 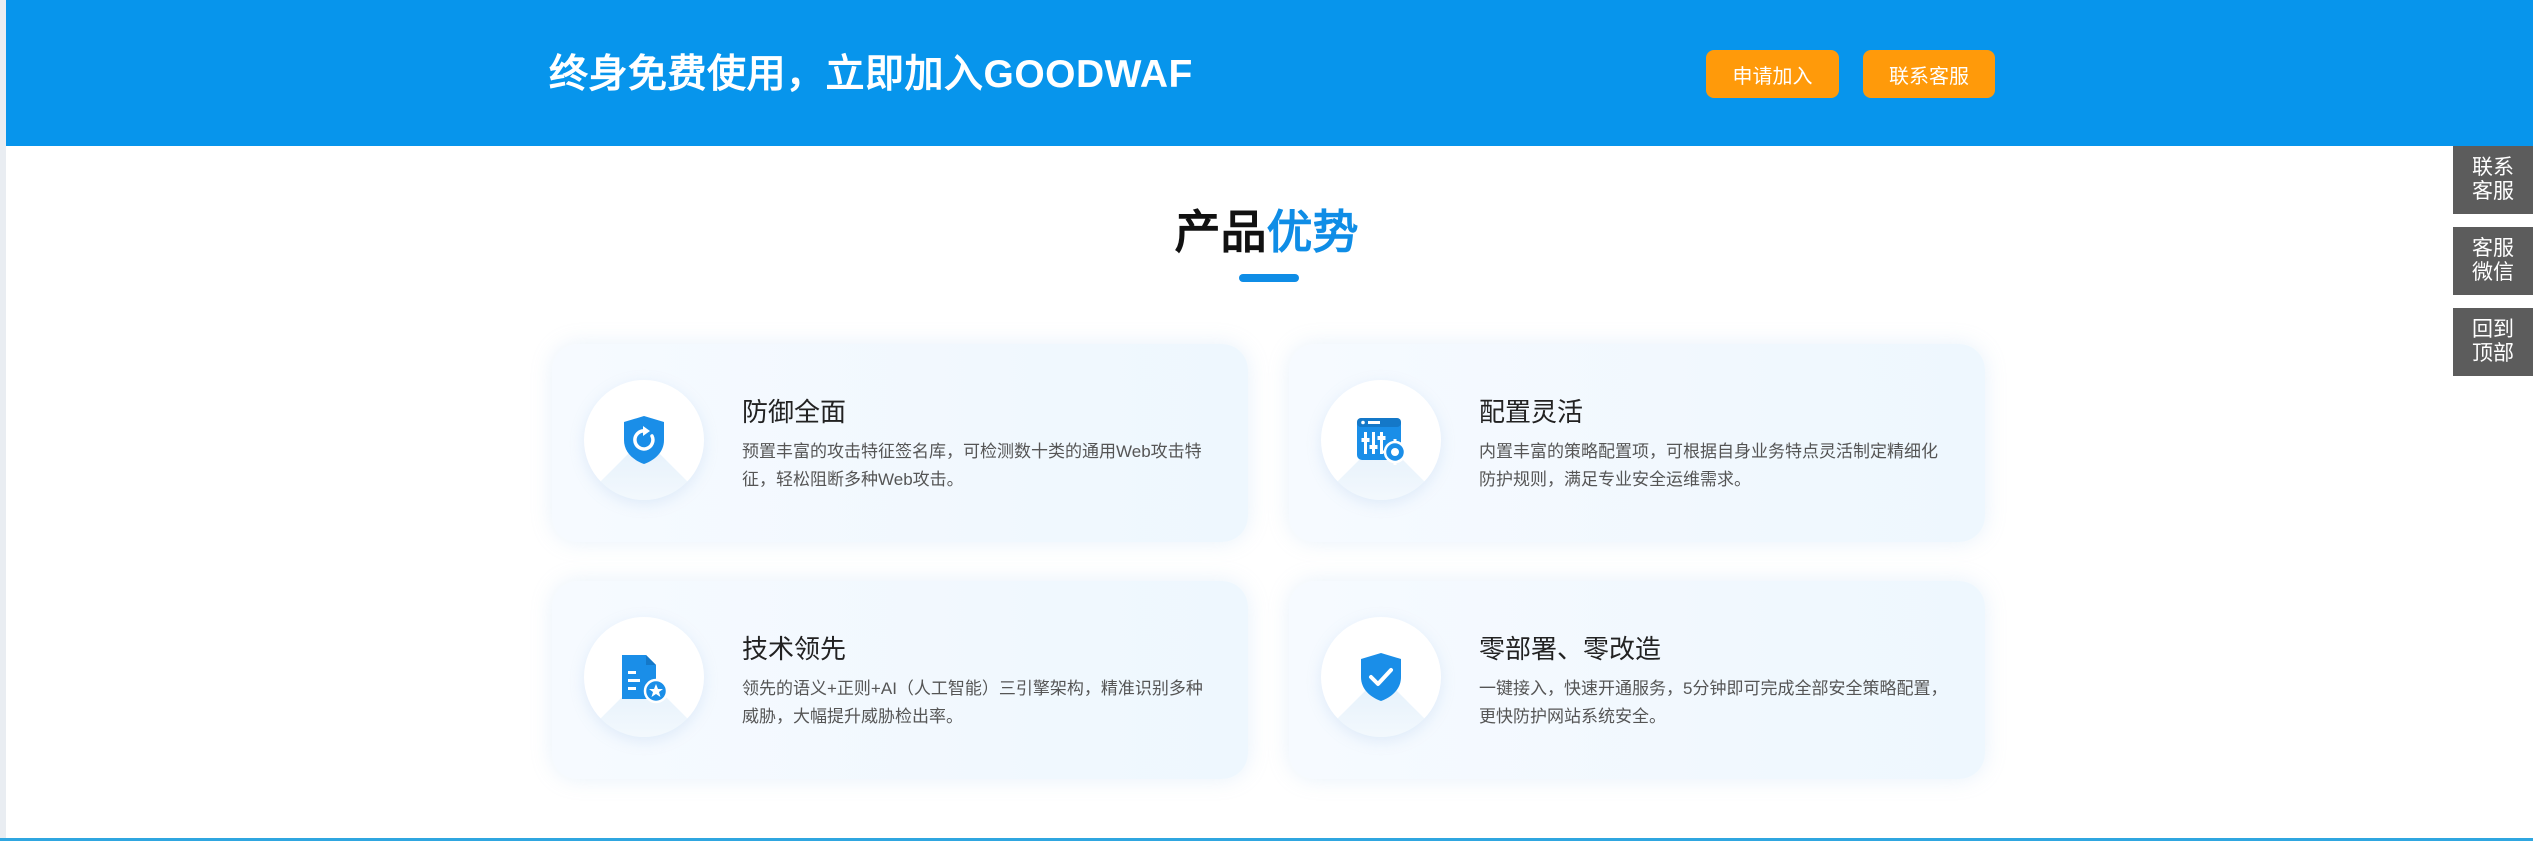 I want to click on side-wechat-support-button: 客服微信, so click(x=2493, y=261).